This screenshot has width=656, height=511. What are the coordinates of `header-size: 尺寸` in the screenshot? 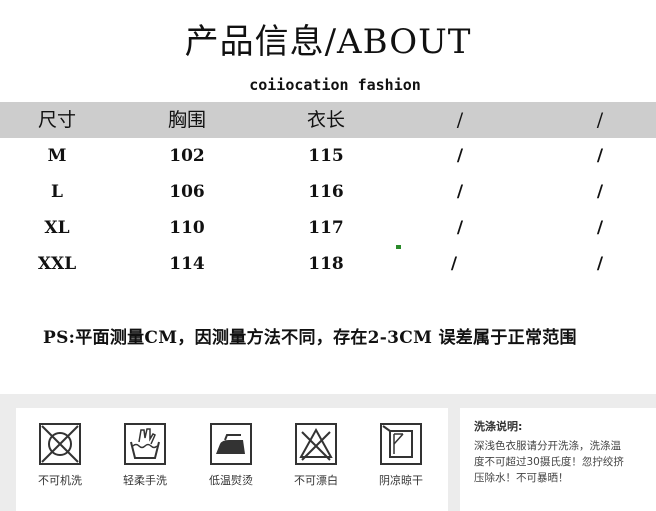 It's located at (56, 120).